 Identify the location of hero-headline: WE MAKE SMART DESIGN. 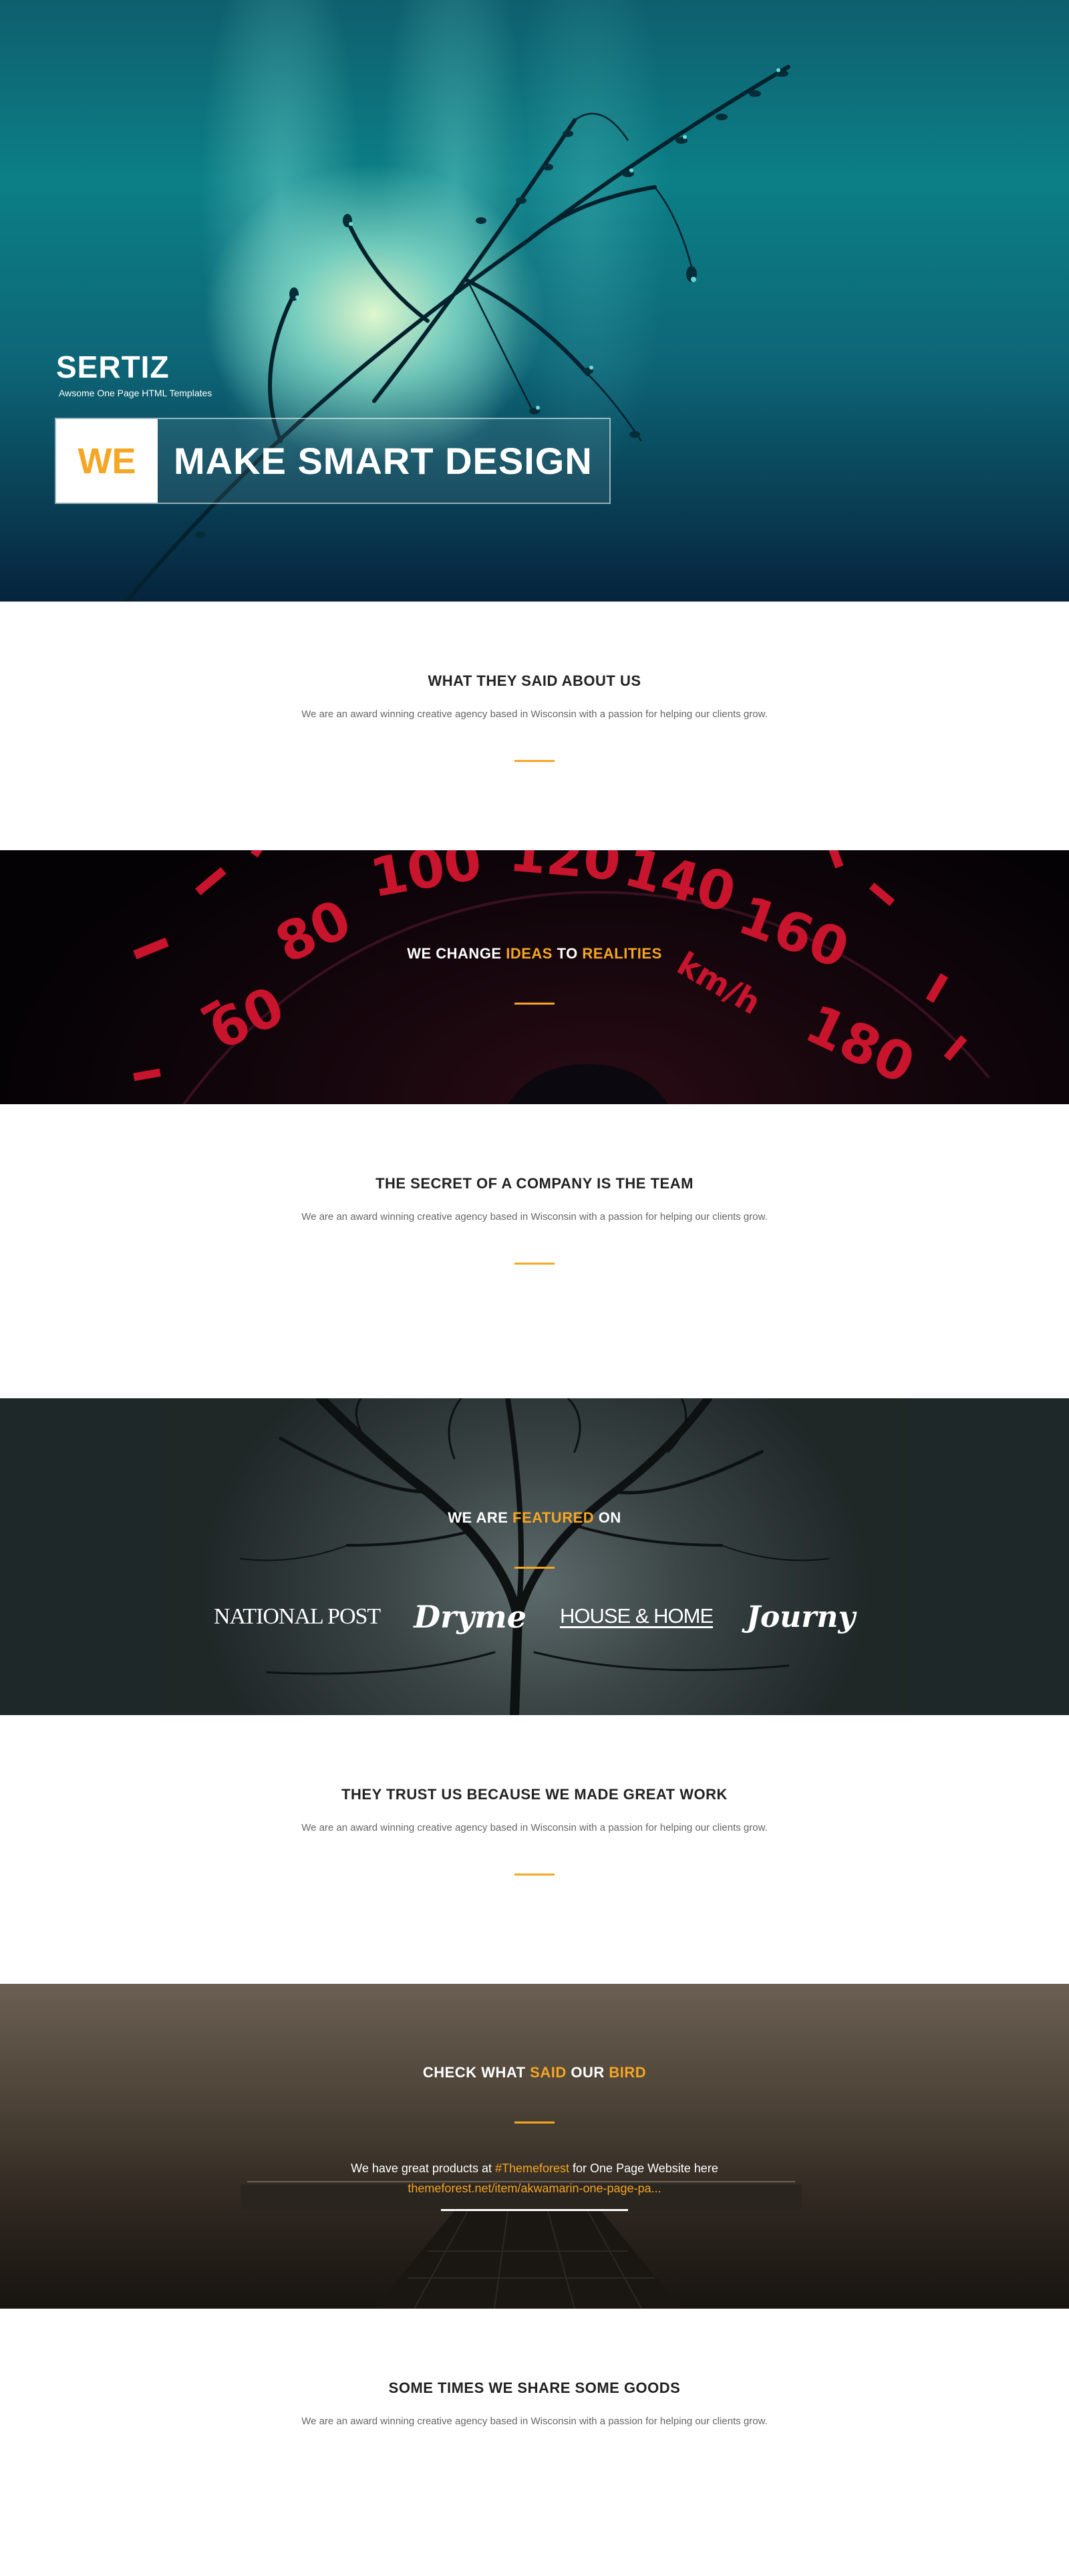
(333, 461).